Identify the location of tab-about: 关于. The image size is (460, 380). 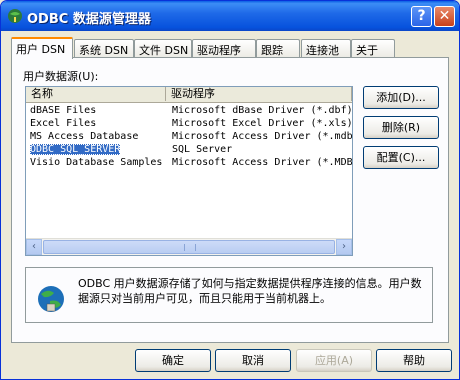
(373, 48).